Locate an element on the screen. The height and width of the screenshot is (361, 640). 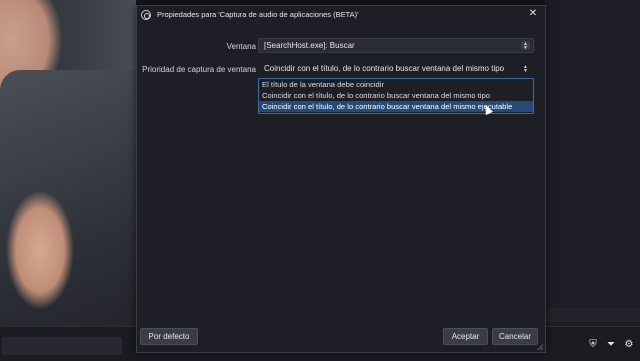
defaults-button: Por defecto is located at coordinates (169, 336).